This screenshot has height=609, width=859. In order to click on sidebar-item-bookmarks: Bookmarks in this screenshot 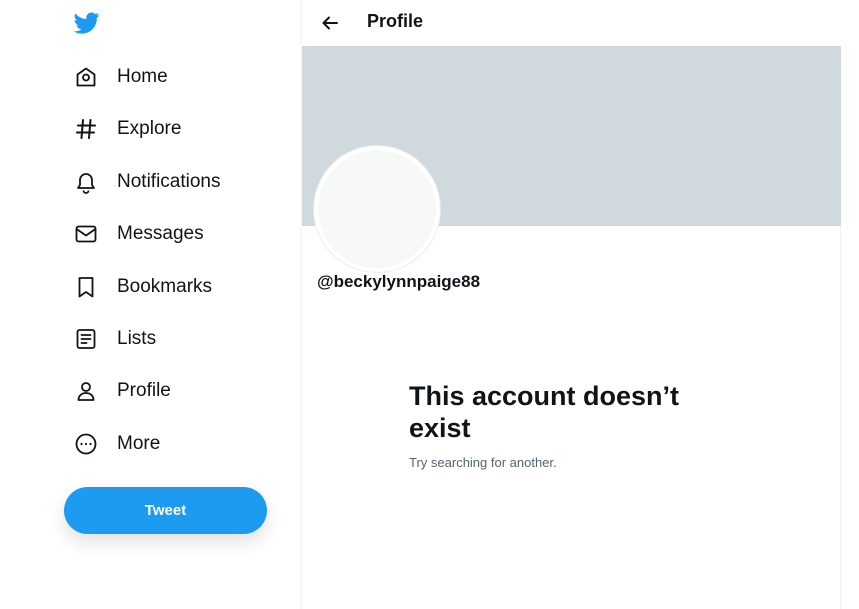, I will do `click(143, 287)`.